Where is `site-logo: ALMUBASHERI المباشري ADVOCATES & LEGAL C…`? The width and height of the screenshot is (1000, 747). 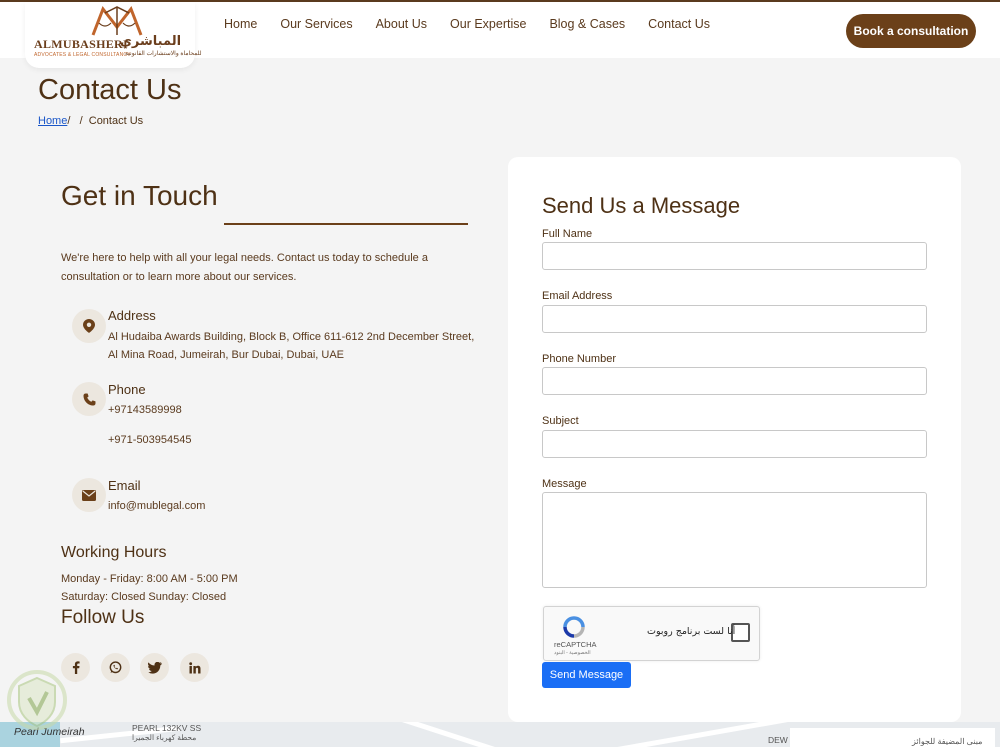 site-logo: ALMUBASHERI المباشري ADVOCATES & LEGAL C… is located at coordinates (113, 35).